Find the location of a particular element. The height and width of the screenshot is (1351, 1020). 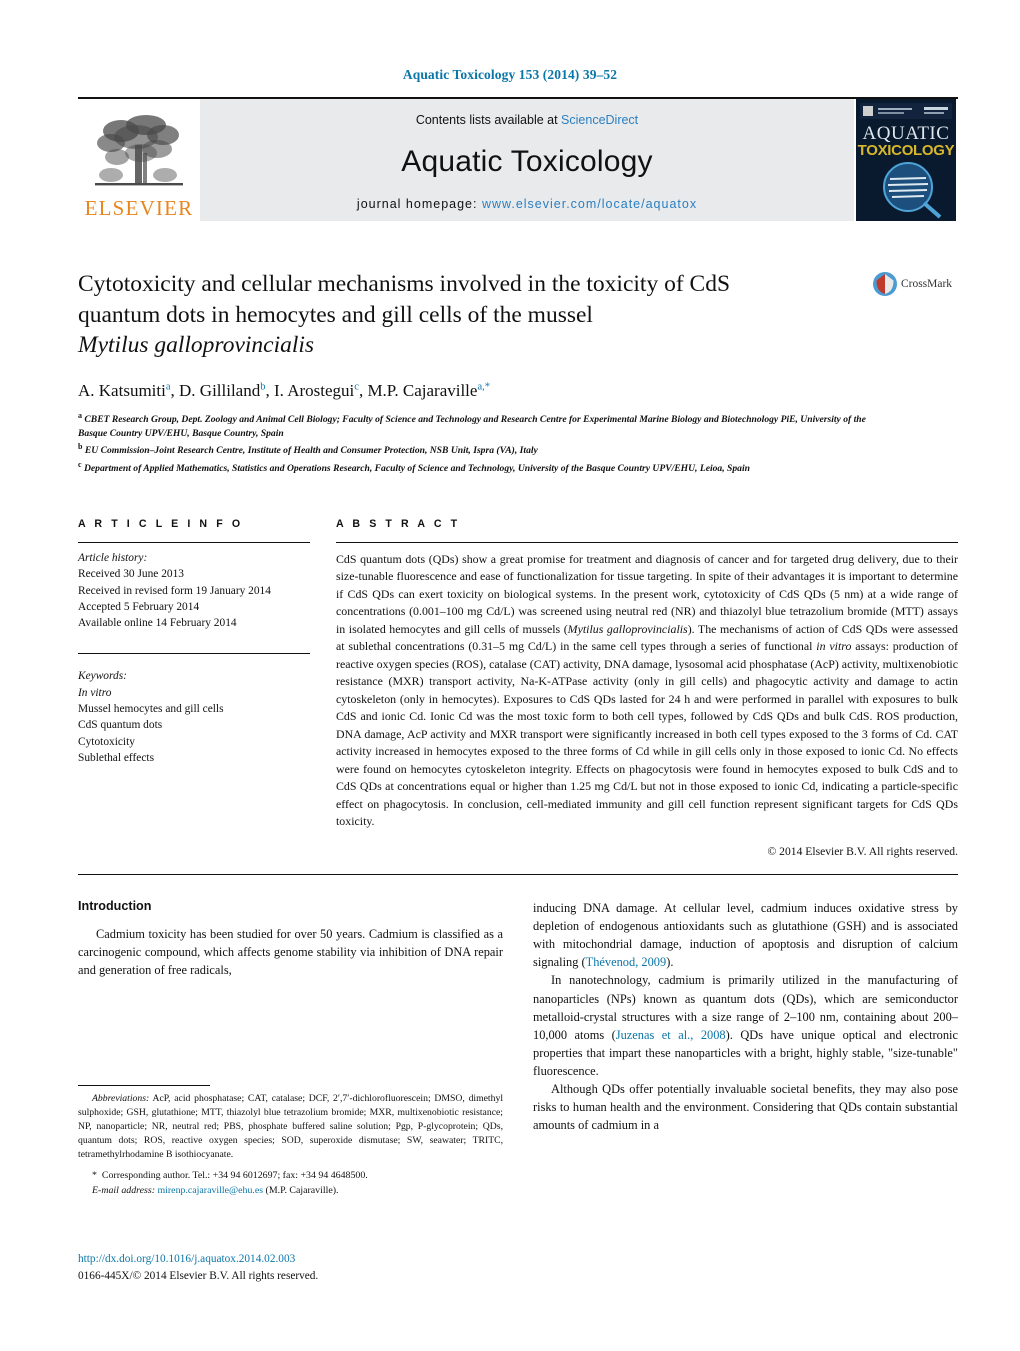

abstract-bottom-rule is located at coordinates (518, 874).